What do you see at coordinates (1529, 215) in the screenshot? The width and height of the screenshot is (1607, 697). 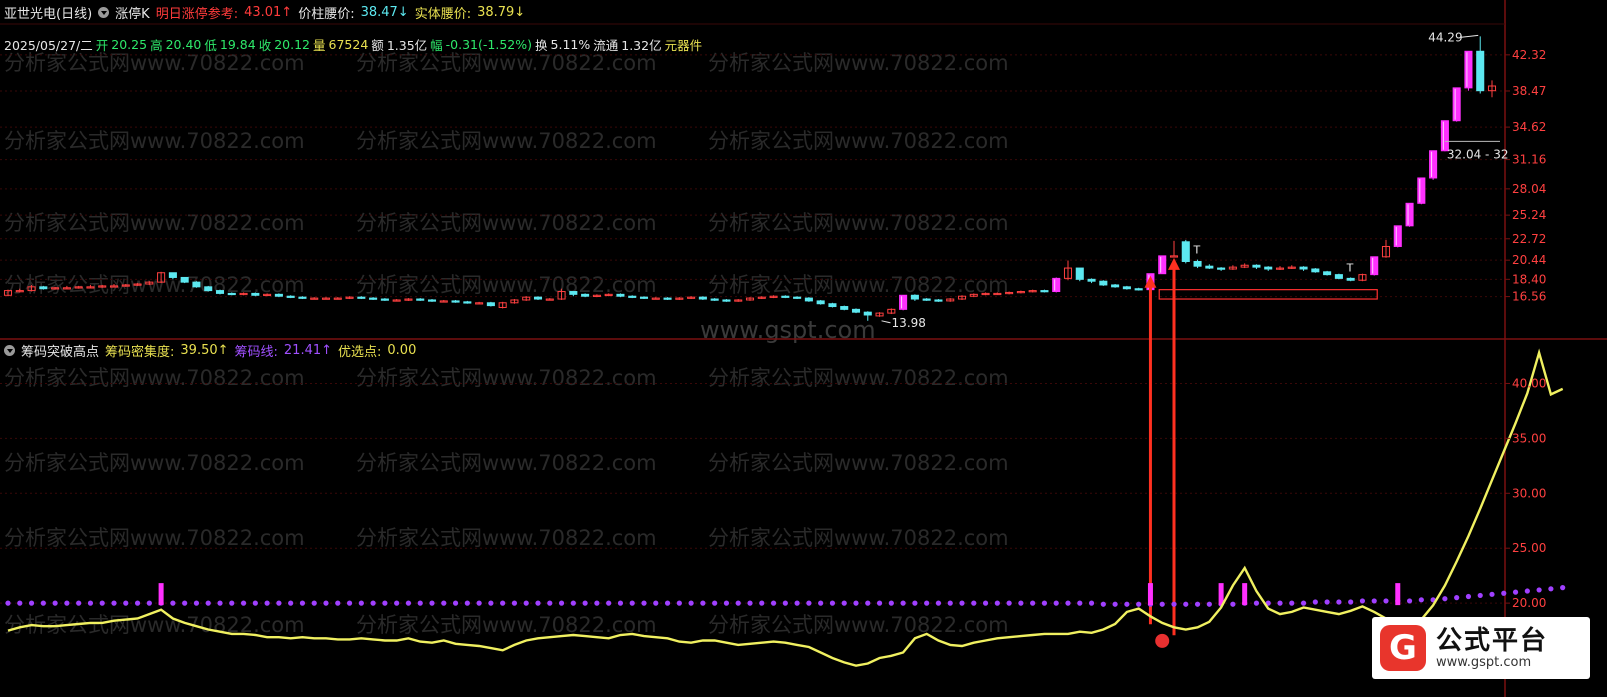 I see `price-tick-label: 25.24` at bounding box center [1529, 215].